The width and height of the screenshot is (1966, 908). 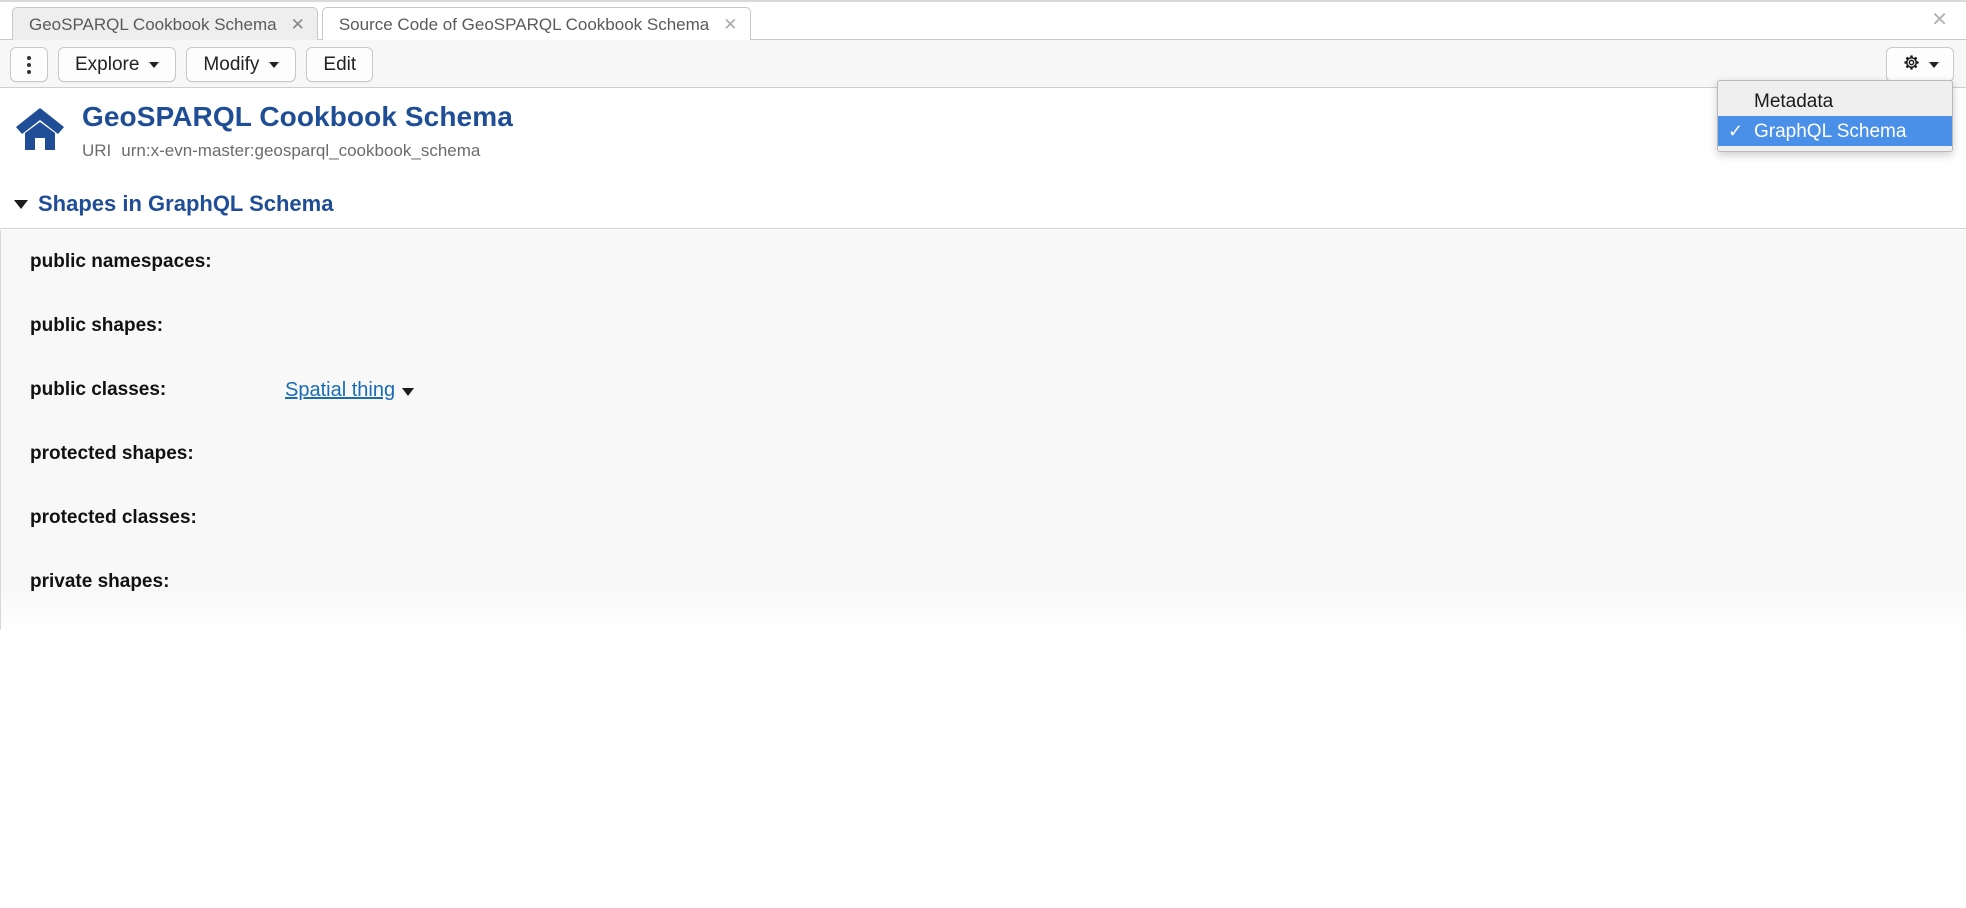 I want to click on settings-button, so click(x=1920, y=64).